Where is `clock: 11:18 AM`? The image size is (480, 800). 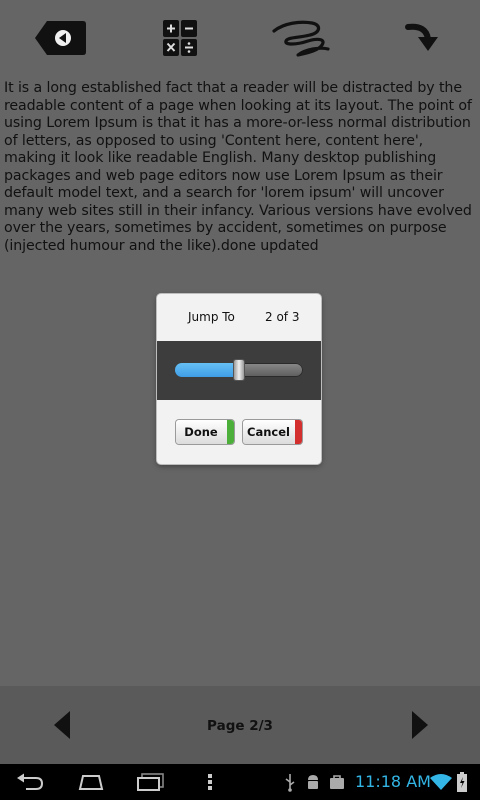 clock: 11:18 AM is located at coordinates (393, 781).